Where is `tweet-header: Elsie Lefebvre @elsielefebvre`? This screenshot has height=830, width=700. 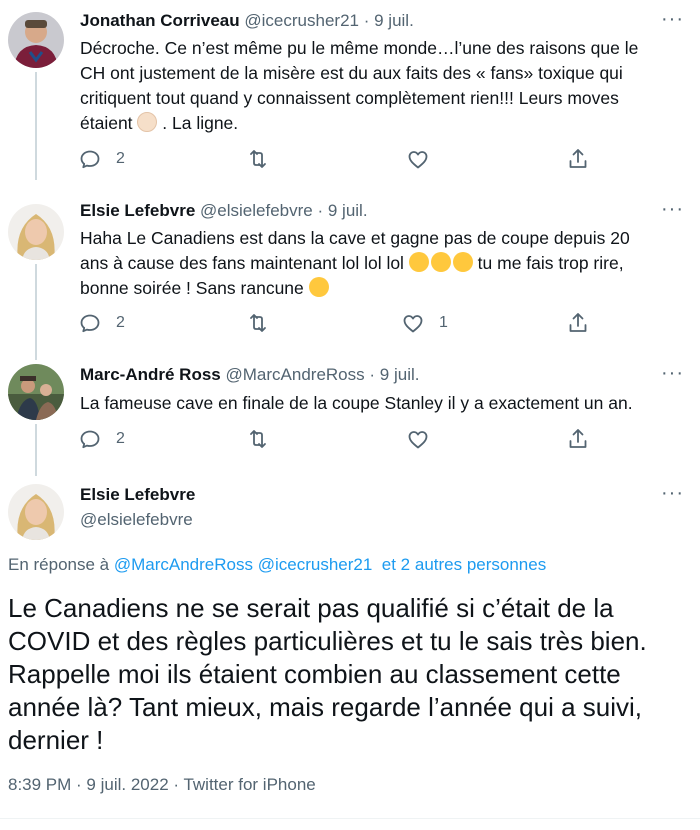 tweet-header: Elsie Lefebvre @elsielefebvre is located at coordinates (137, 507).